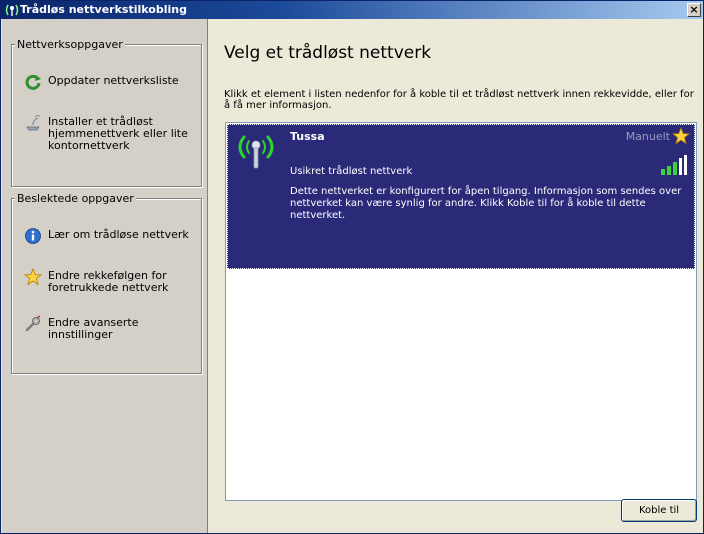 Image resolution: width=704 pixels, height=534 pixels. I want to click on refresh-network-list-label: Oppdater nettverksliste, so click(113, 80).